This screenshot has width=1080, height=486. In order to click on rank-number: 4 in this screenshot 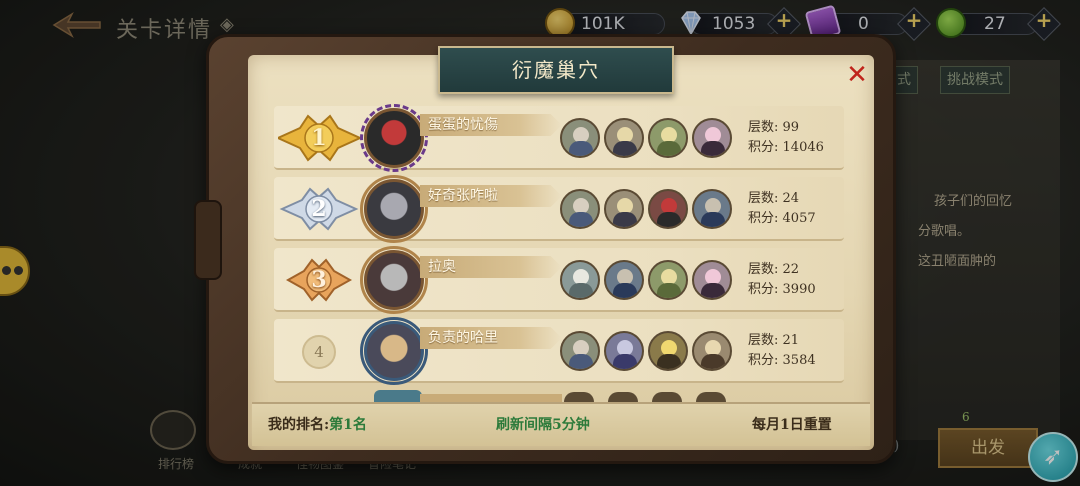, I will do `click(319, 352)`.